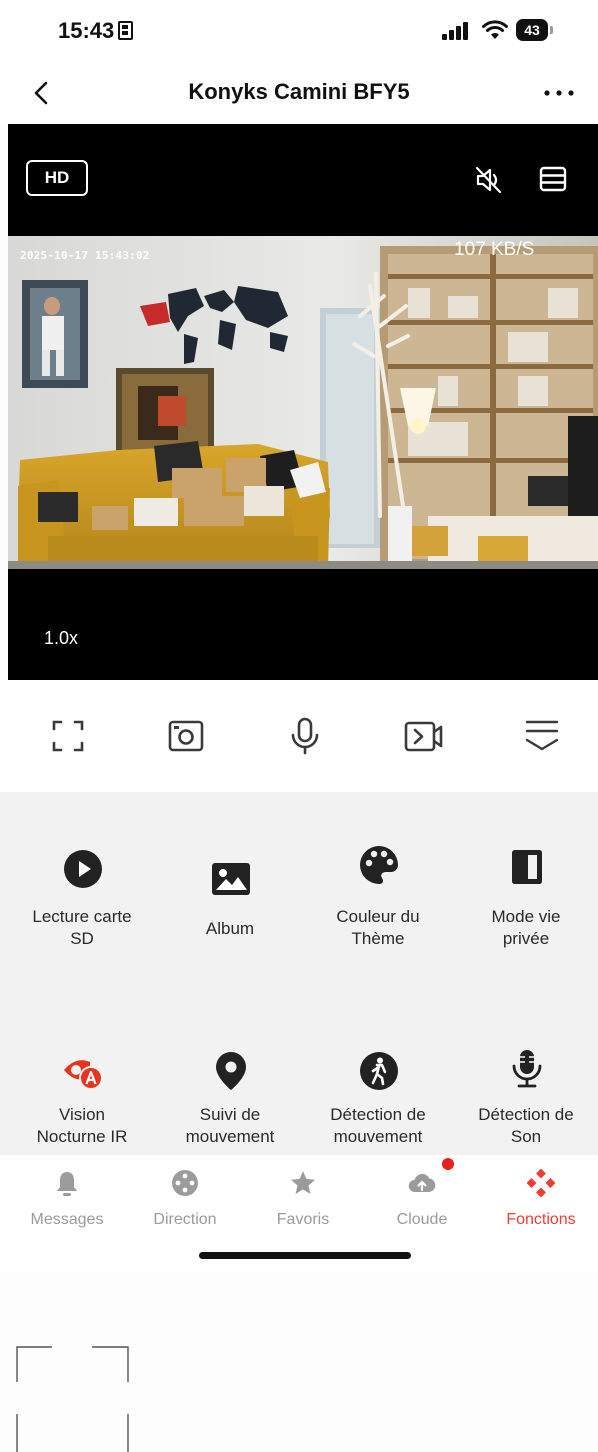 The image size is (598, 1452). I want to click on function-label: Couleur du Thème, so click(378, 927).